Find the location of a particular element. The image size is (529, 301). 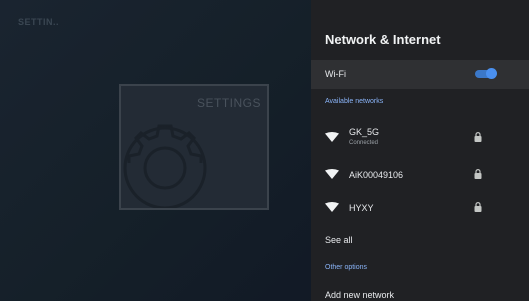

wifi-toggle-row: Wi-Fi is located at coordinates (420, 74).